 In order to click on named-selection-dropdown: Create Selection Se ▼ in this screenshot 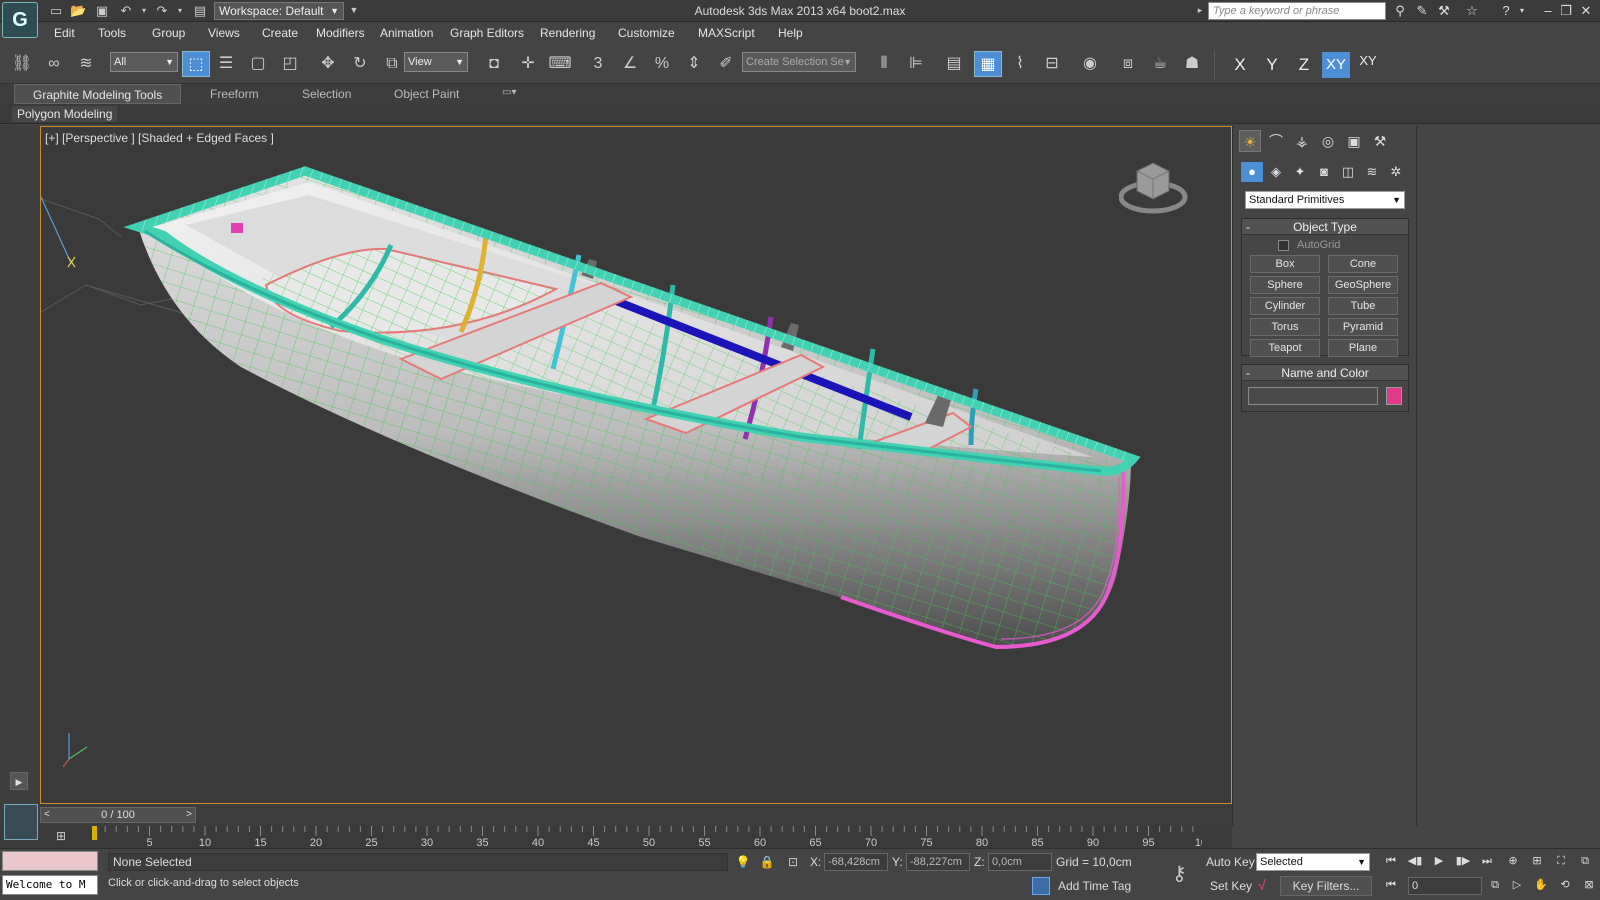, I will do `click(799, 62)`.